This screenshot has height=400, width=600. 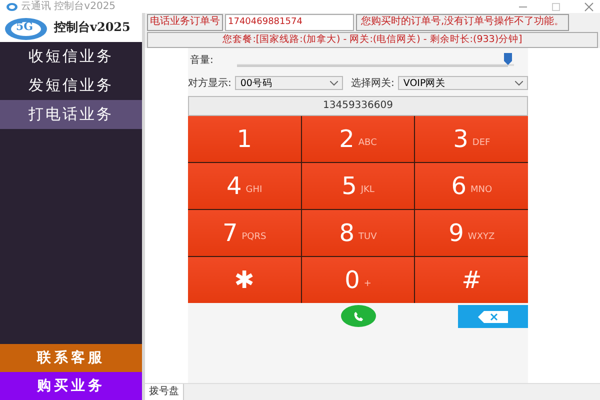 I want to click on keypad-key: 2 ABC, so click(x=358, y=139).